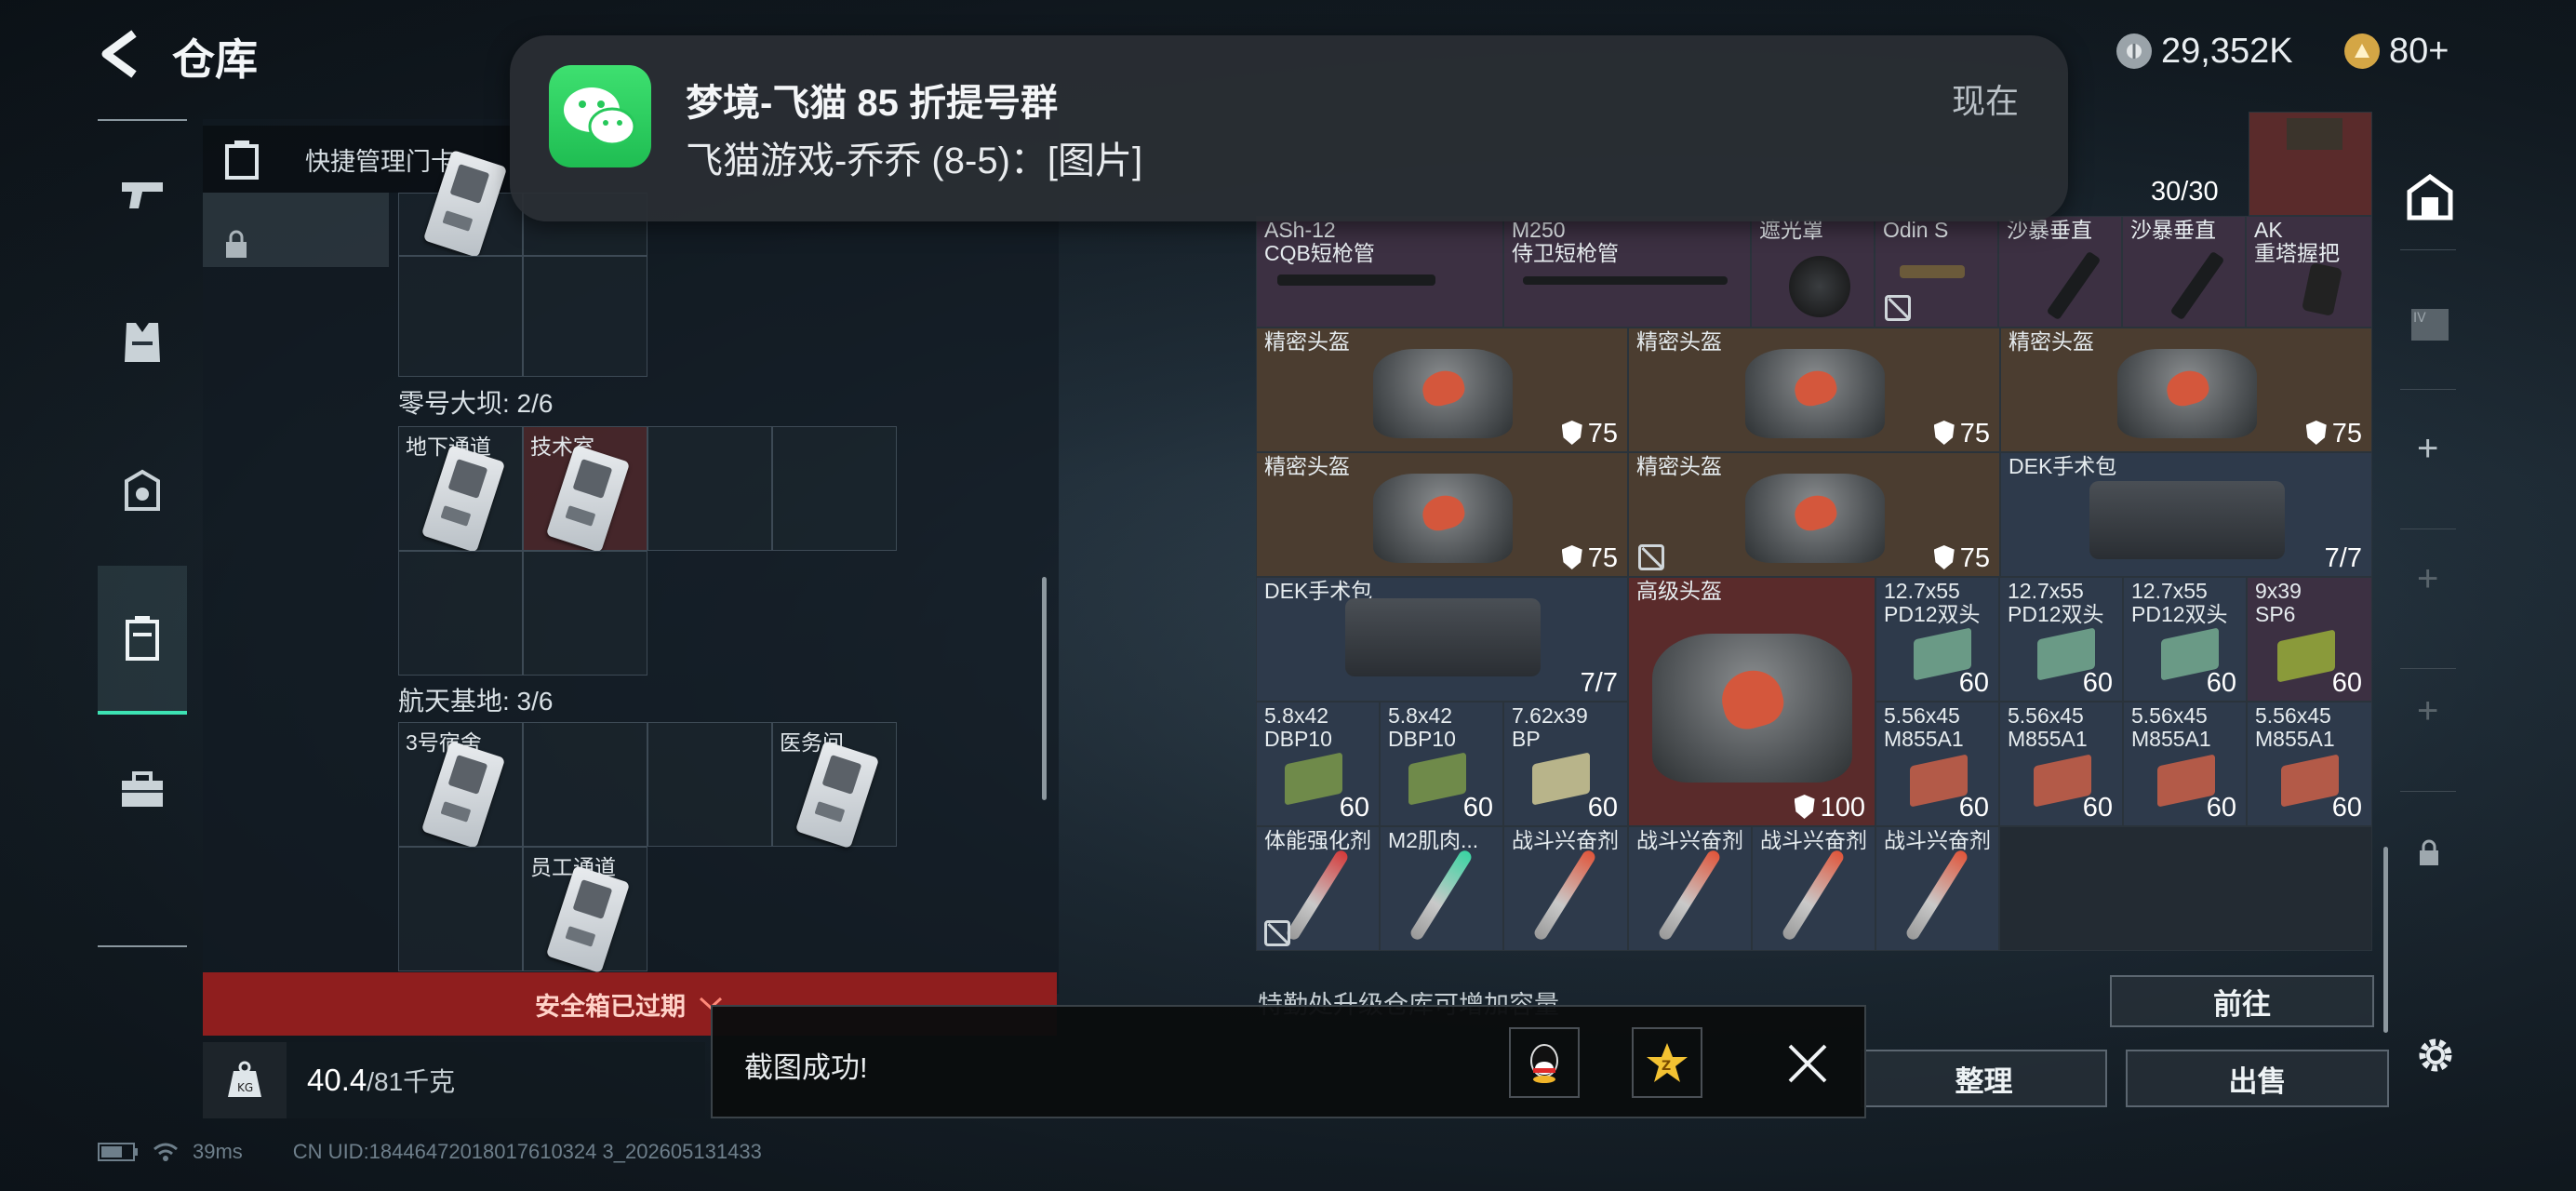  Describe the element at coordinates (2430, 322) in the screenshot. I see `storage-tier-icon: IV` at that location.